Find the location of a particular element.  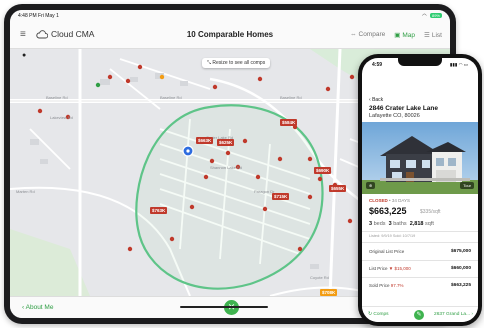

price-row-label: List Price ▼ $15,000 is located at coordinates (390, 268).